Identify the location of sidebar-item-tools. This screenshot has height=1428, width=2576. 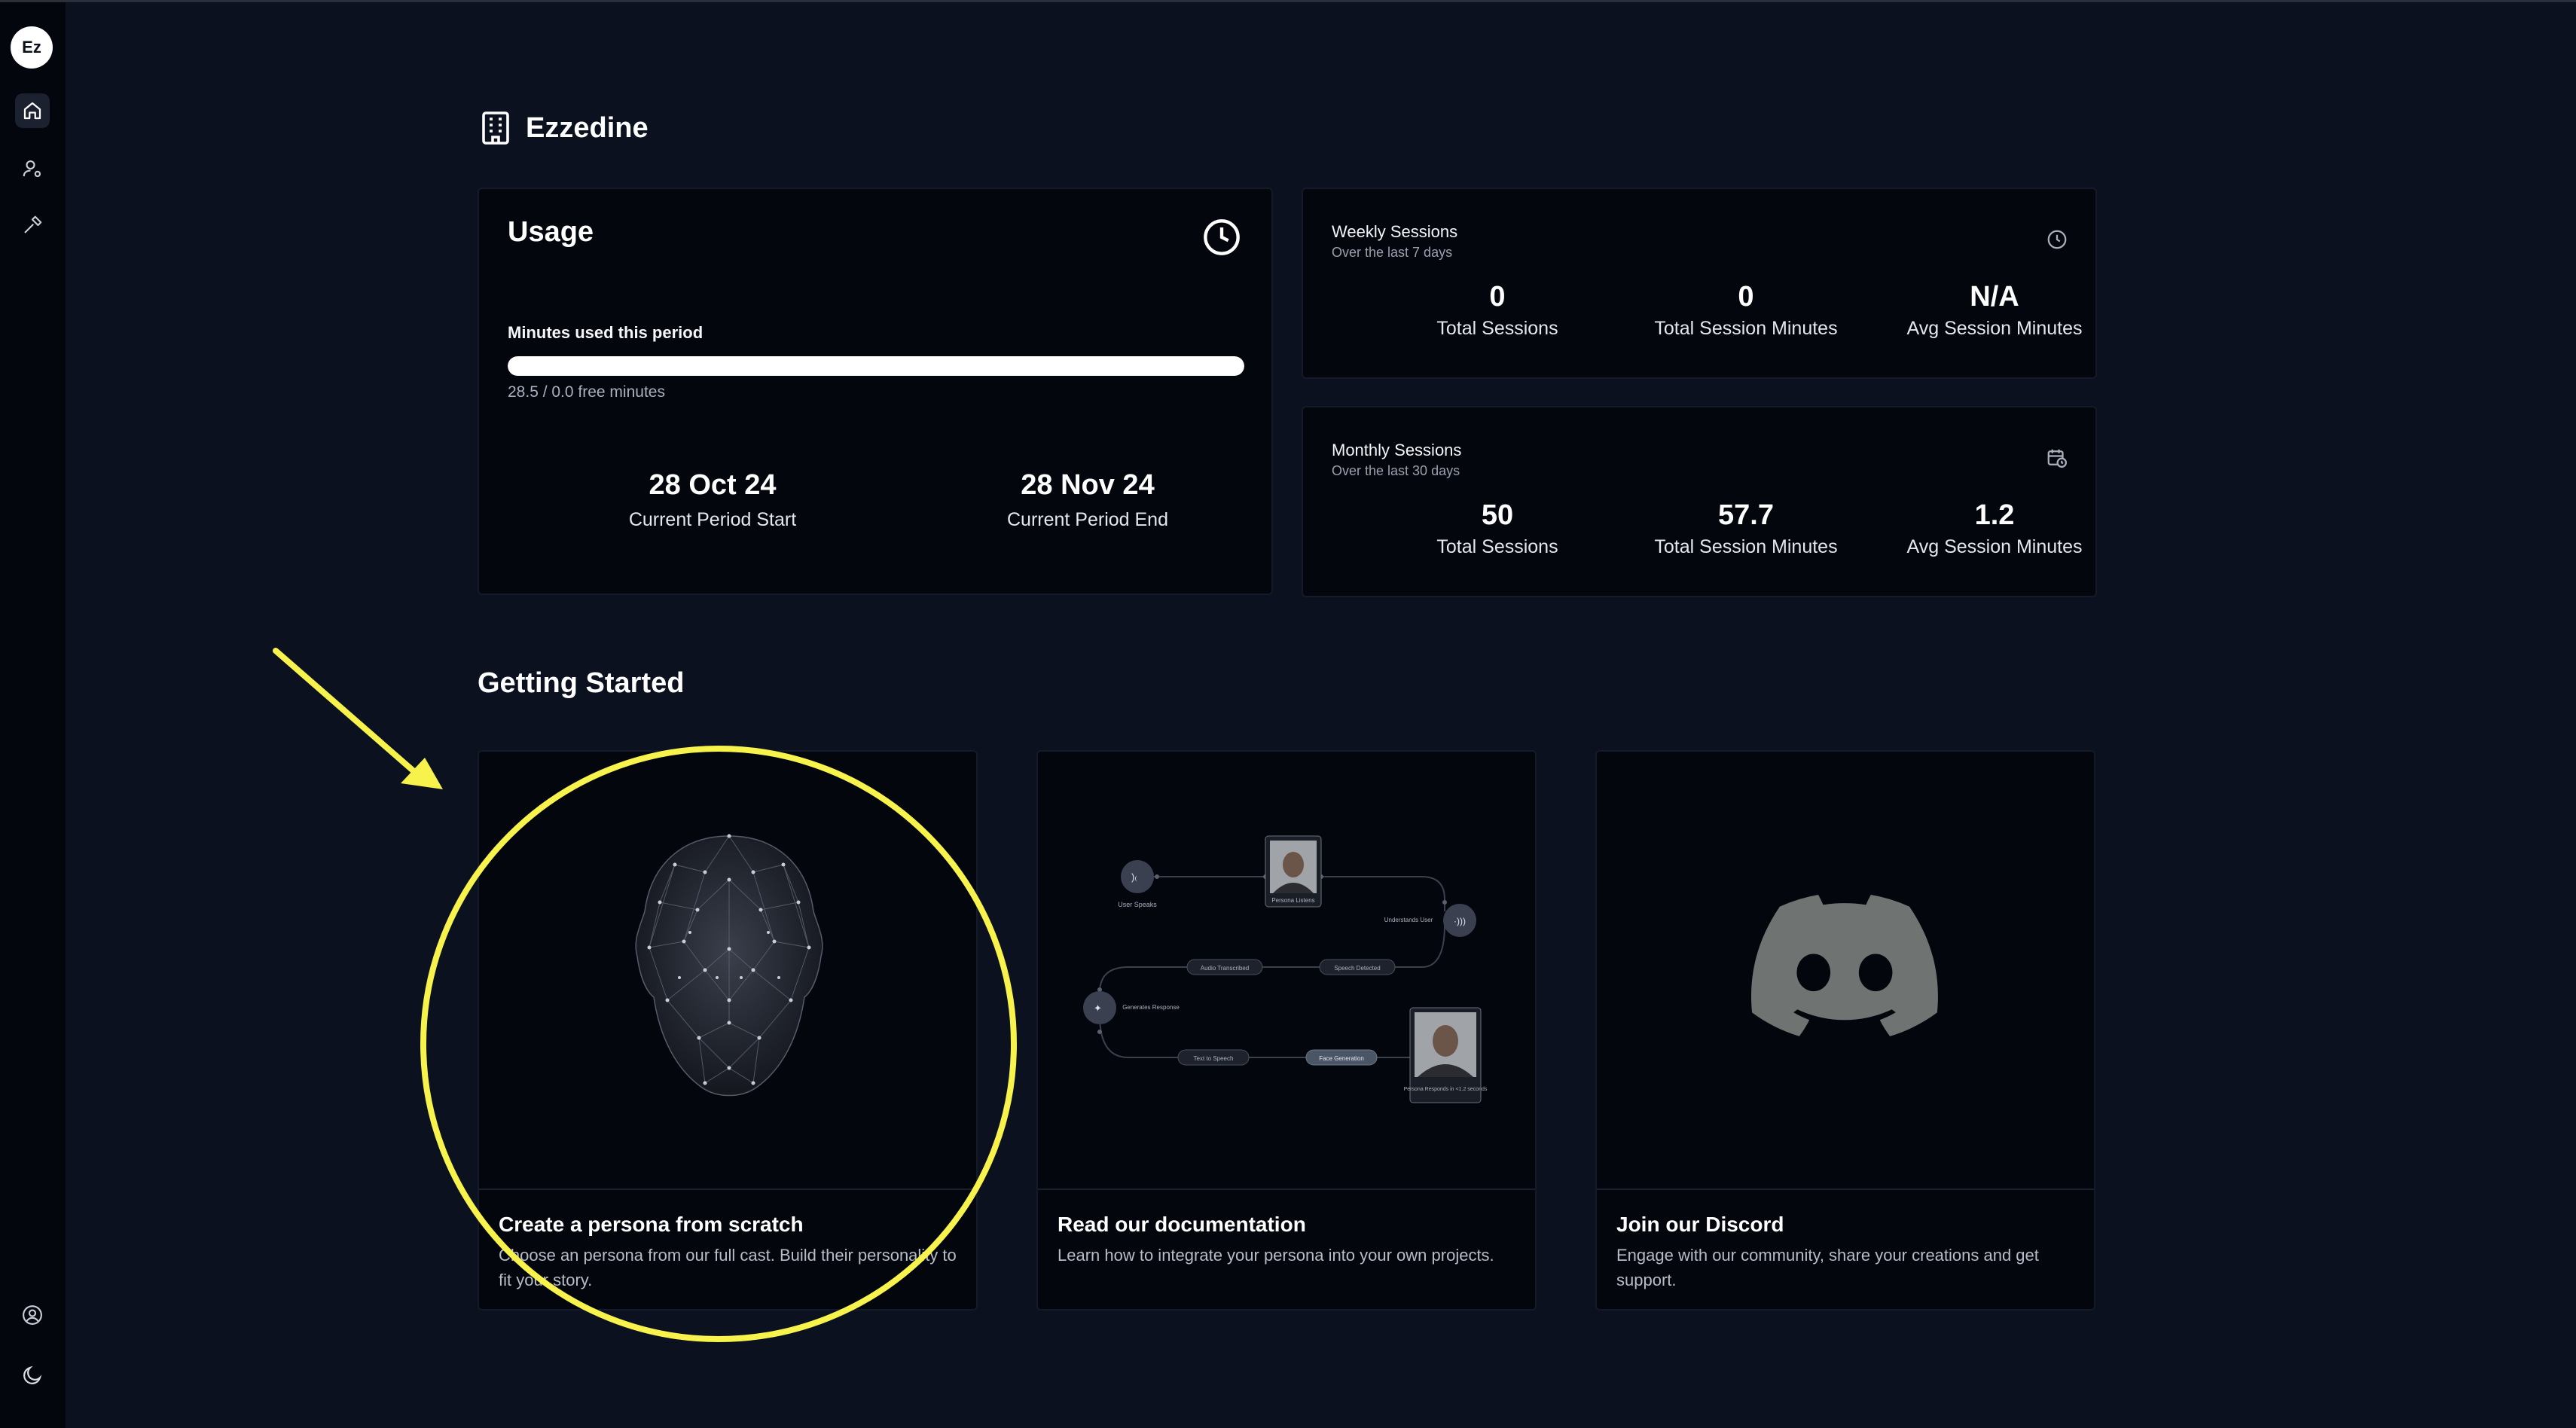
(33, 225).